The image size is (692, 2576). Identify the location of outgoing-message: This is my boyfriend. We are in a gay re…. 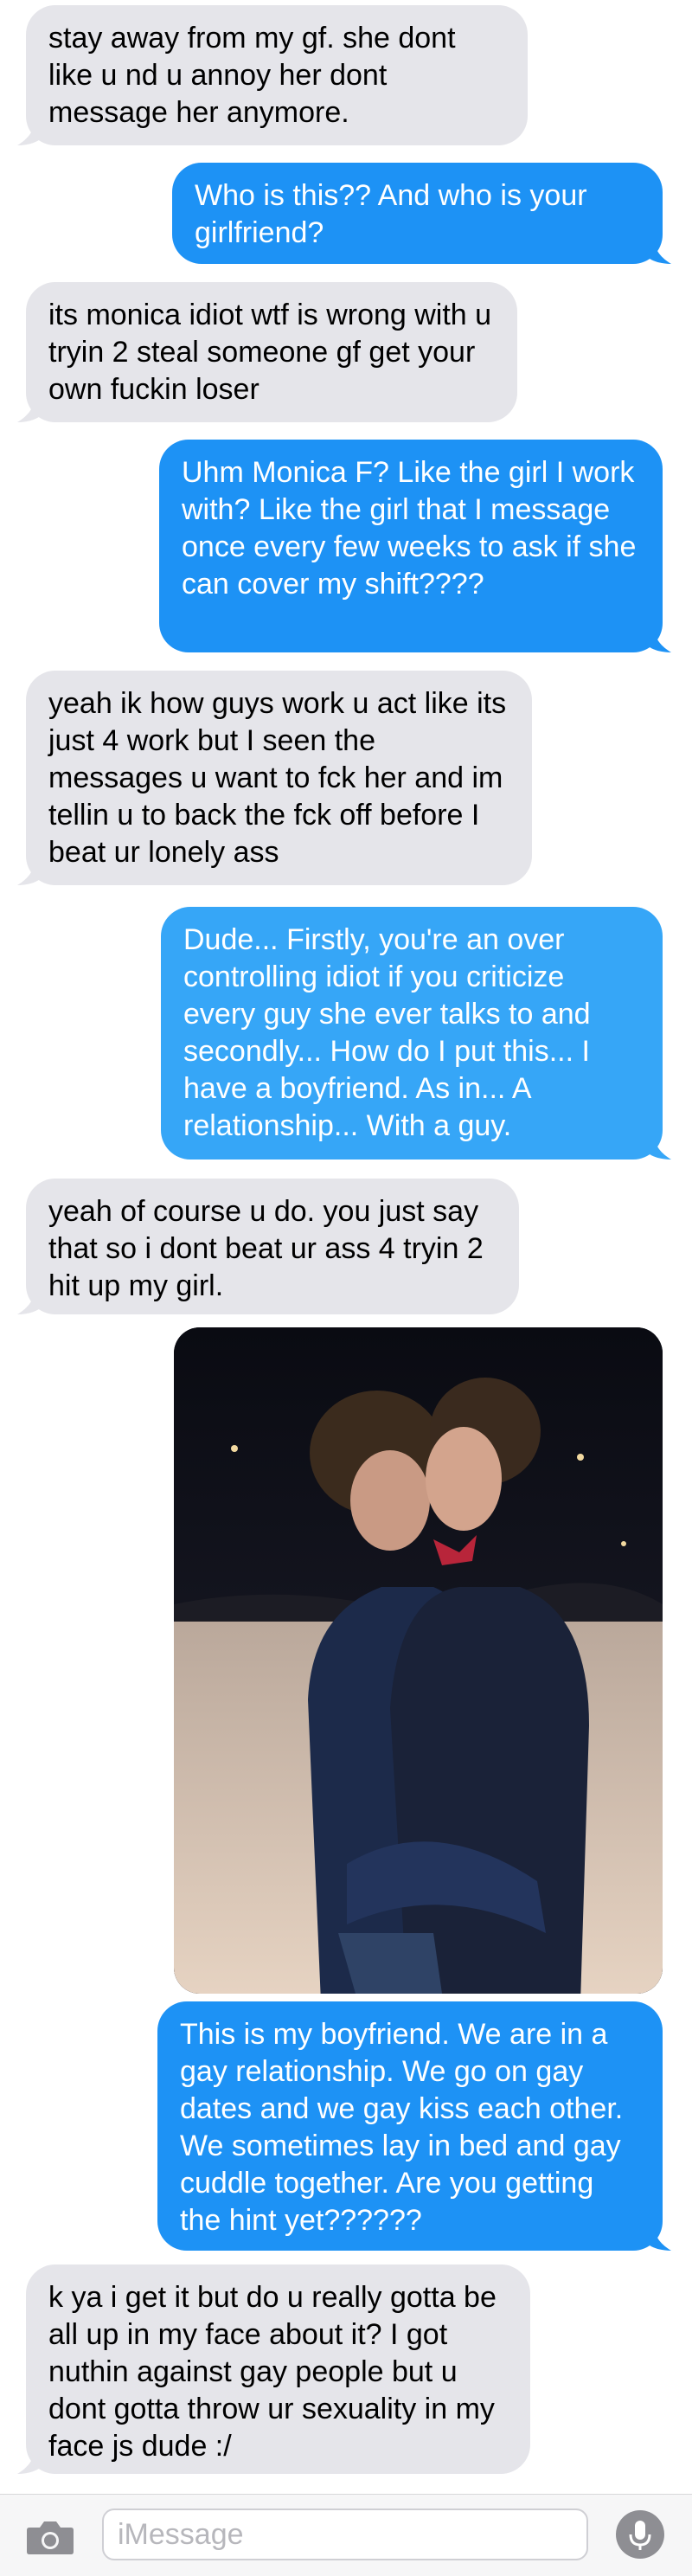
(410, 2126).